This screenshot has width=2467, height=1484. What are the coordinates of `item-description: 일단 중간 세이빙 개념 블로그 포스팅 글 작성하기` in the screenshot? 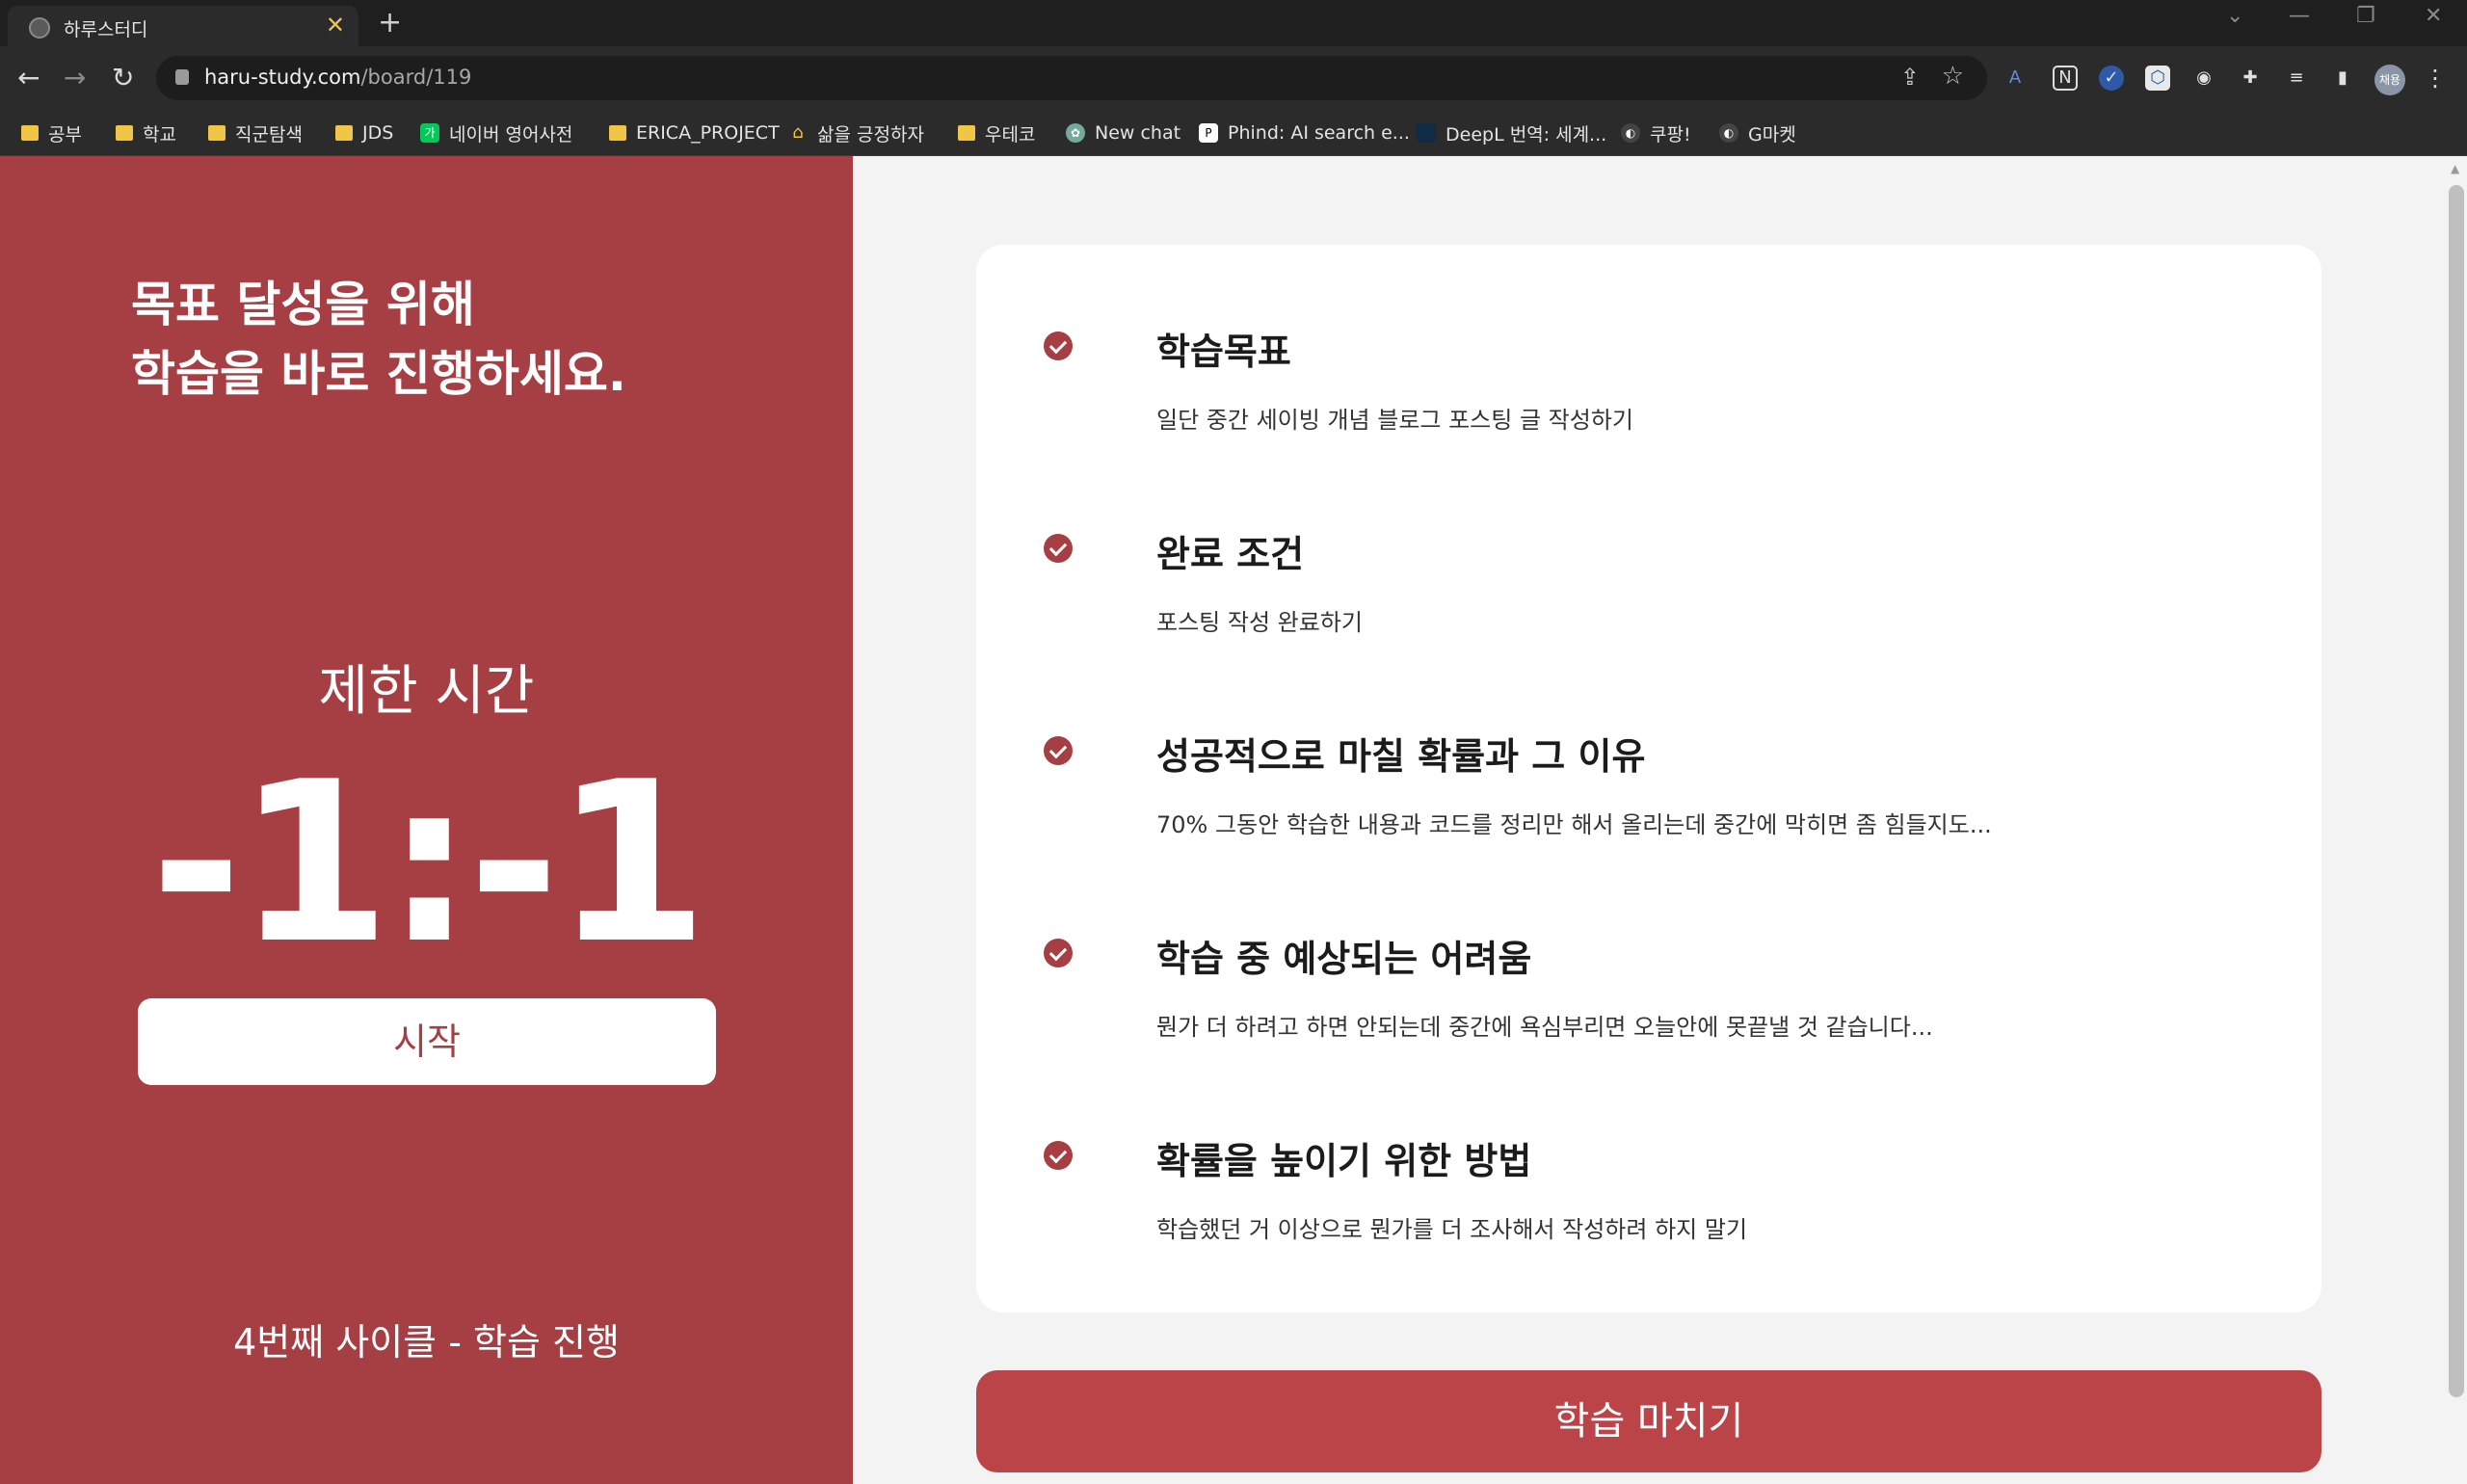 It's located at (1395, 420).